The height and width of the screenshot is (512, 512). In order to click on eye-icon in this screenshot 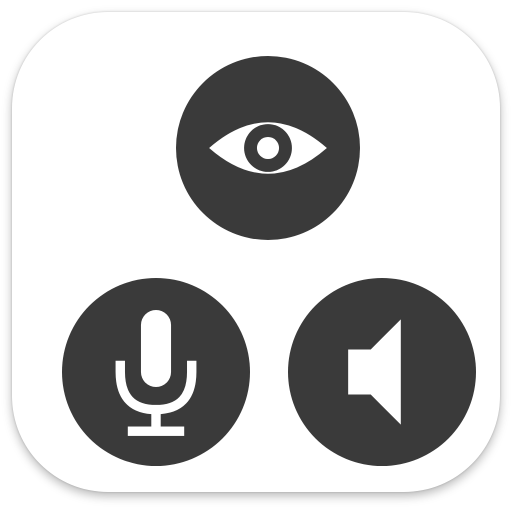, I will do `click(268, 148)`.